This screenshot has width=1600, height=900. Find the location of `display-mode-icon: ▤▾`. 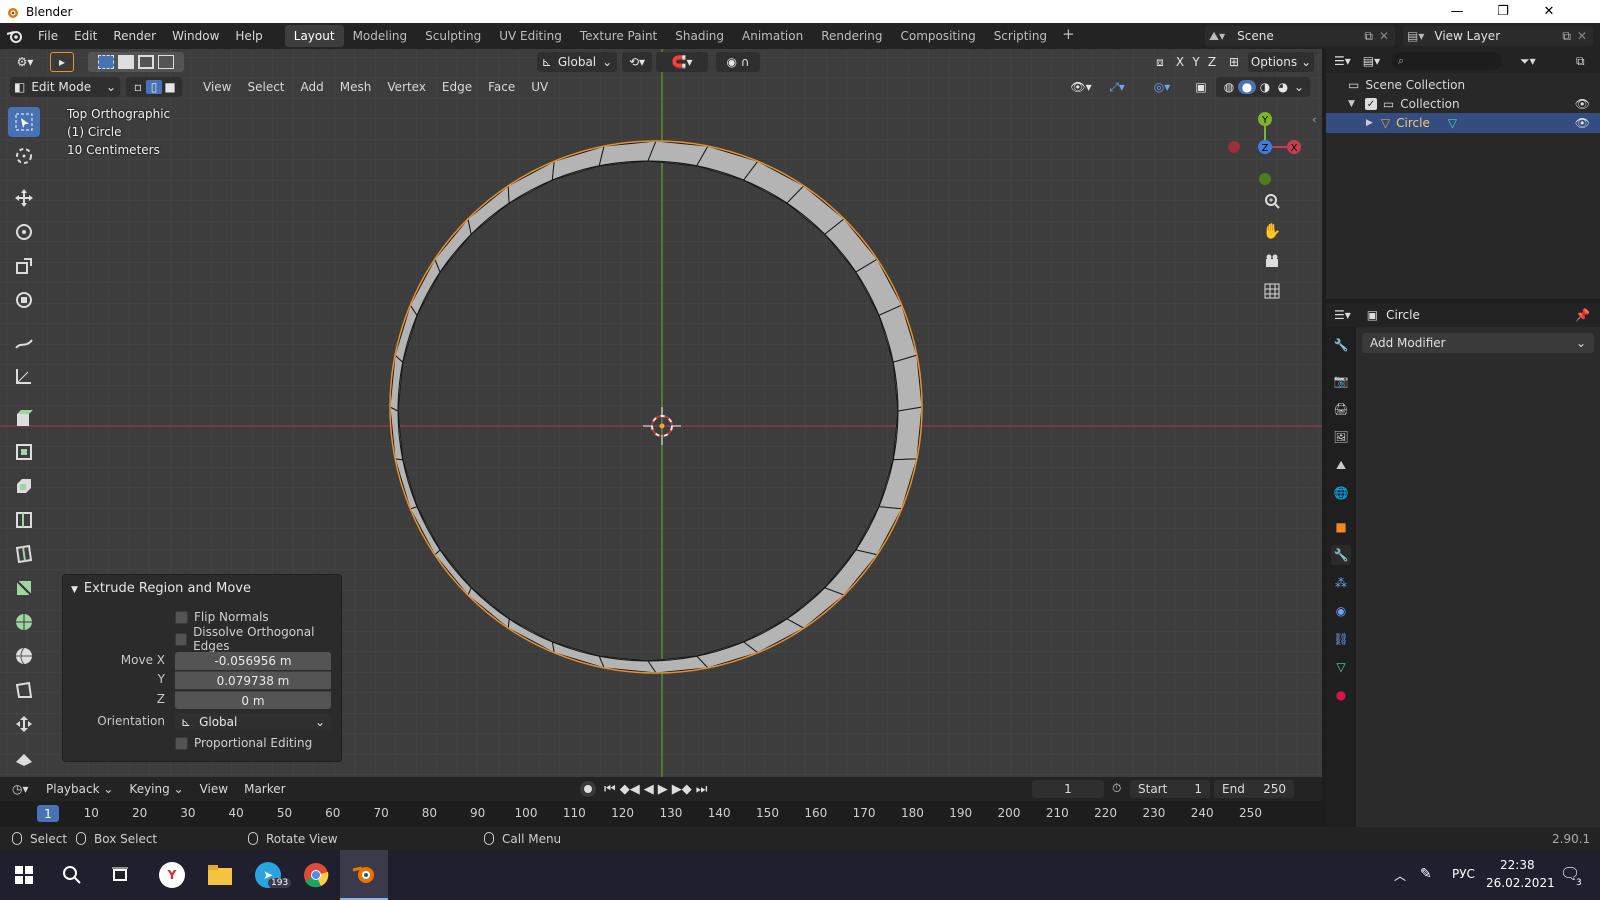

display-mode-icon: ▤▾ is located at coordinates (1371, 61).